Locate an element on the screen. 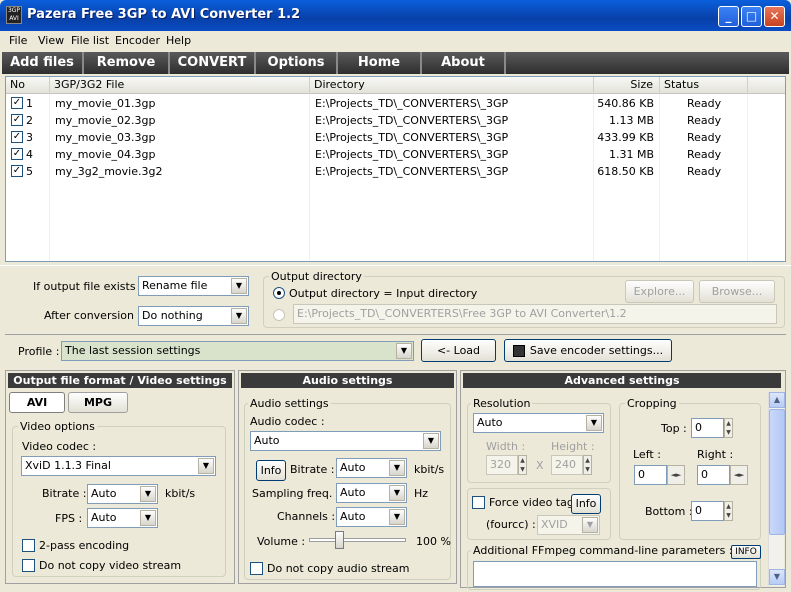  video-settings-header: Output file format / Video settings is located at coordinates (120, 380).